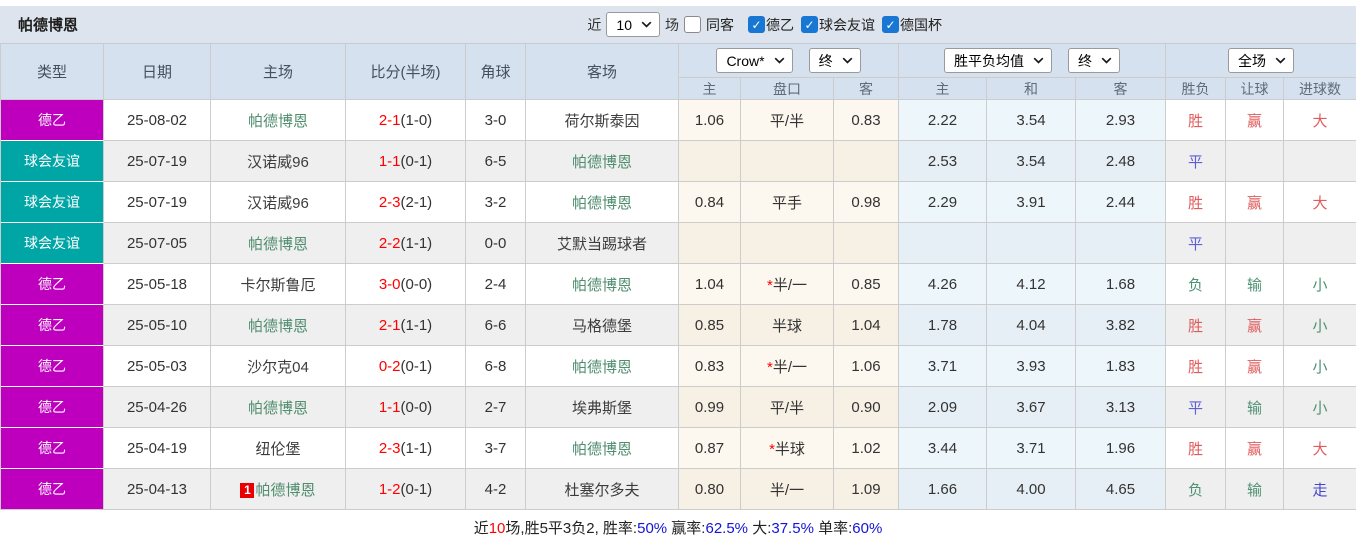  What do you see at coordinates (1121, 366) in the screenshot?
I see `avg-away-value: 1.83` at bounding box center [1121, 366].